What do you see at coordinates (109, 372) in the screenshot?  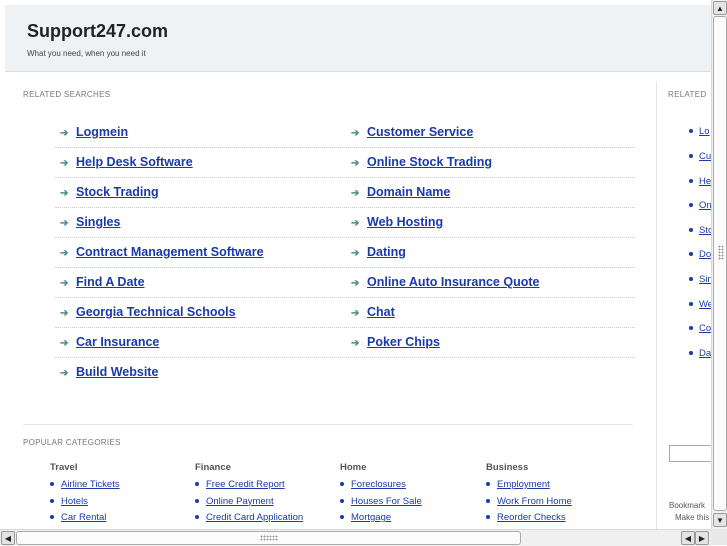 I see `search-link: ➔ Build Website` at bounding box center [109, 372].